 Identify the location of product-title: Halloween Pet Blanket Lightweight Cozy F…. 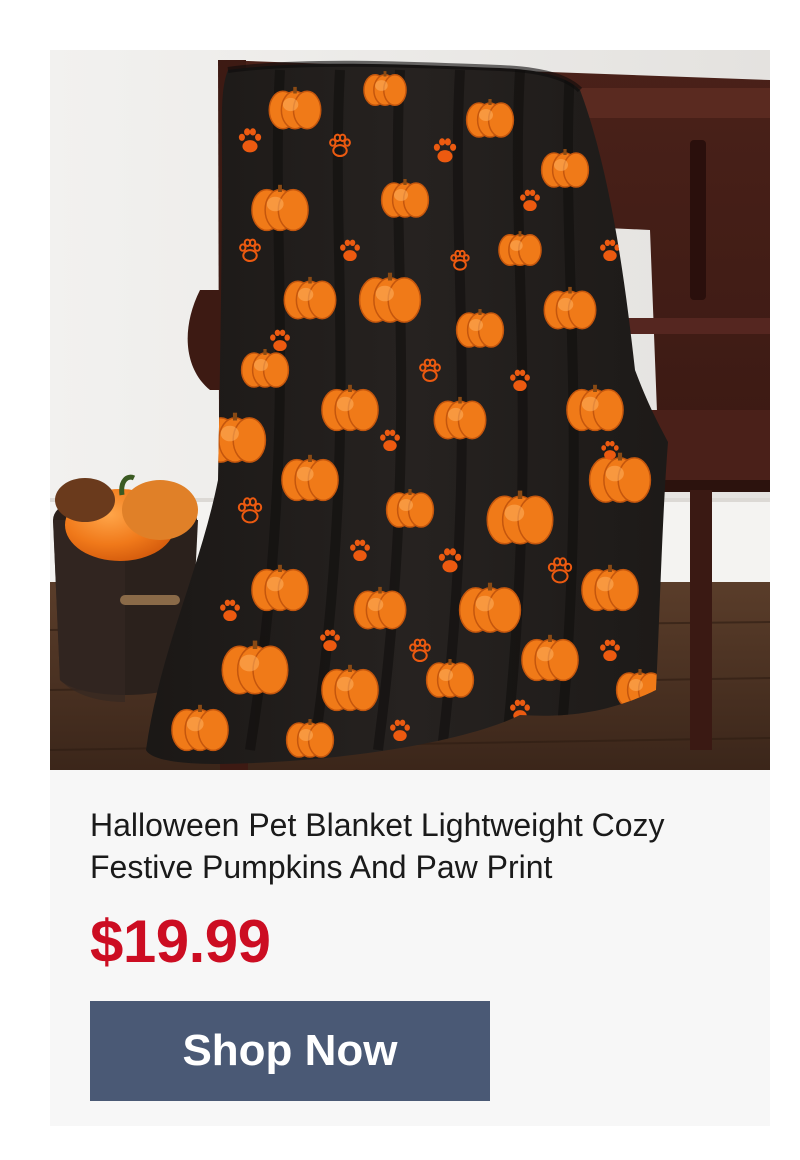
(420, 846).